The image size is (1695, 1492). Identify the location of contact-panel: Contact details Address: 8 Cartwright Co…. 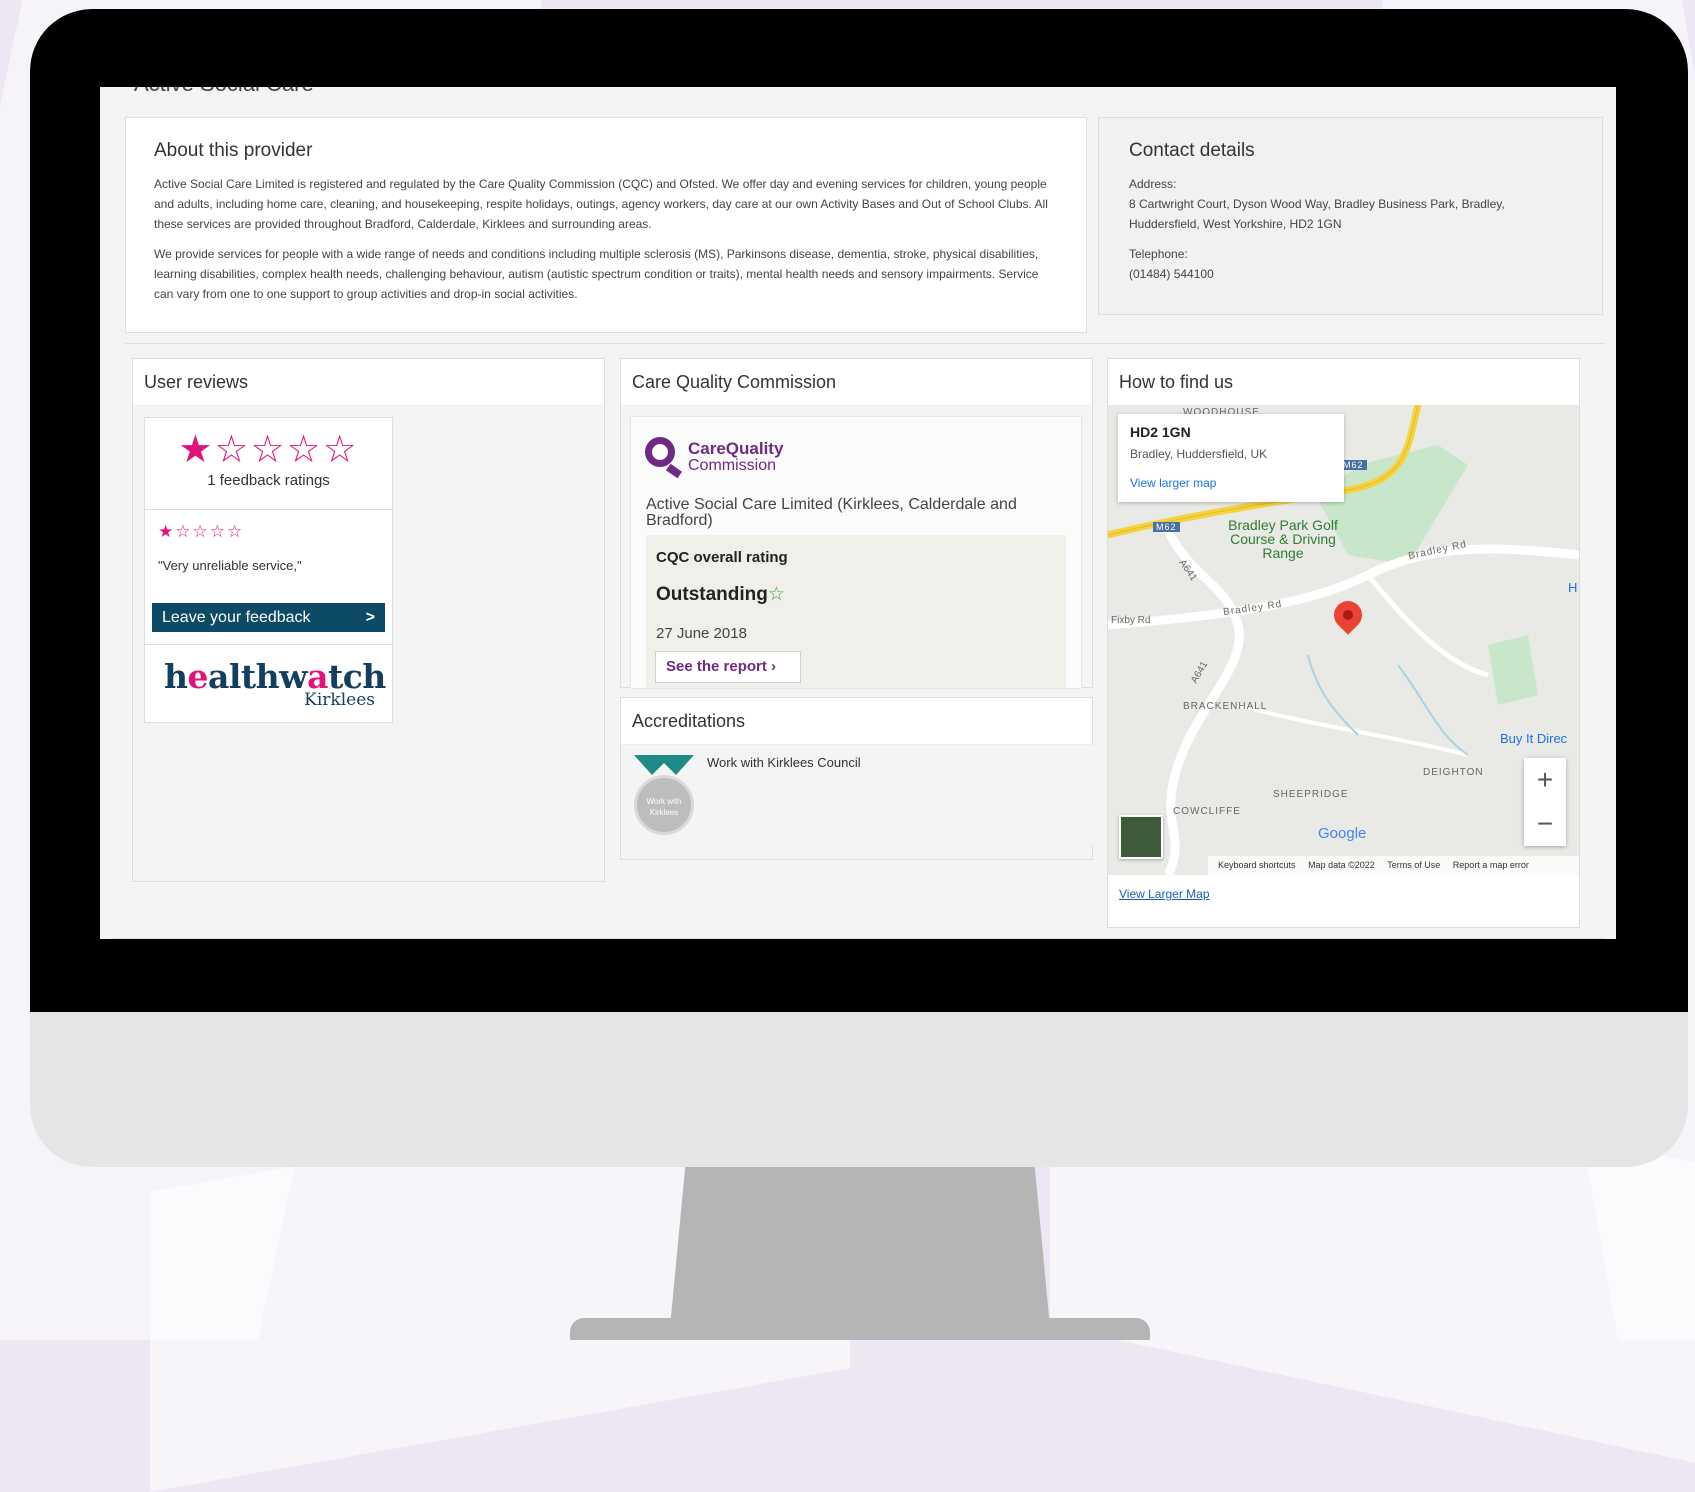
(1350, 216).